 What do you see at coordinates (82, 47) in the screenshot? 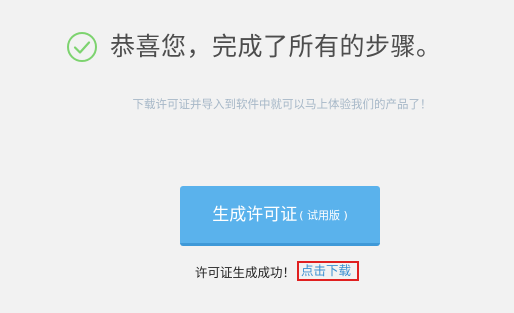
I see `check-circle-icon` at bounding box center [82, 47].